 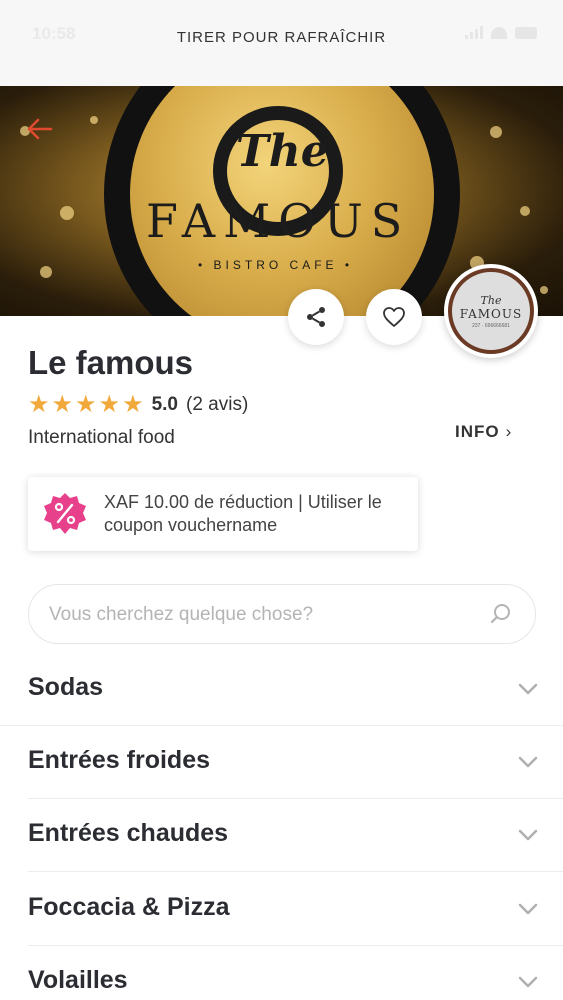 I want to click on category-item: Entrées froides, so click(x=281, y=762).